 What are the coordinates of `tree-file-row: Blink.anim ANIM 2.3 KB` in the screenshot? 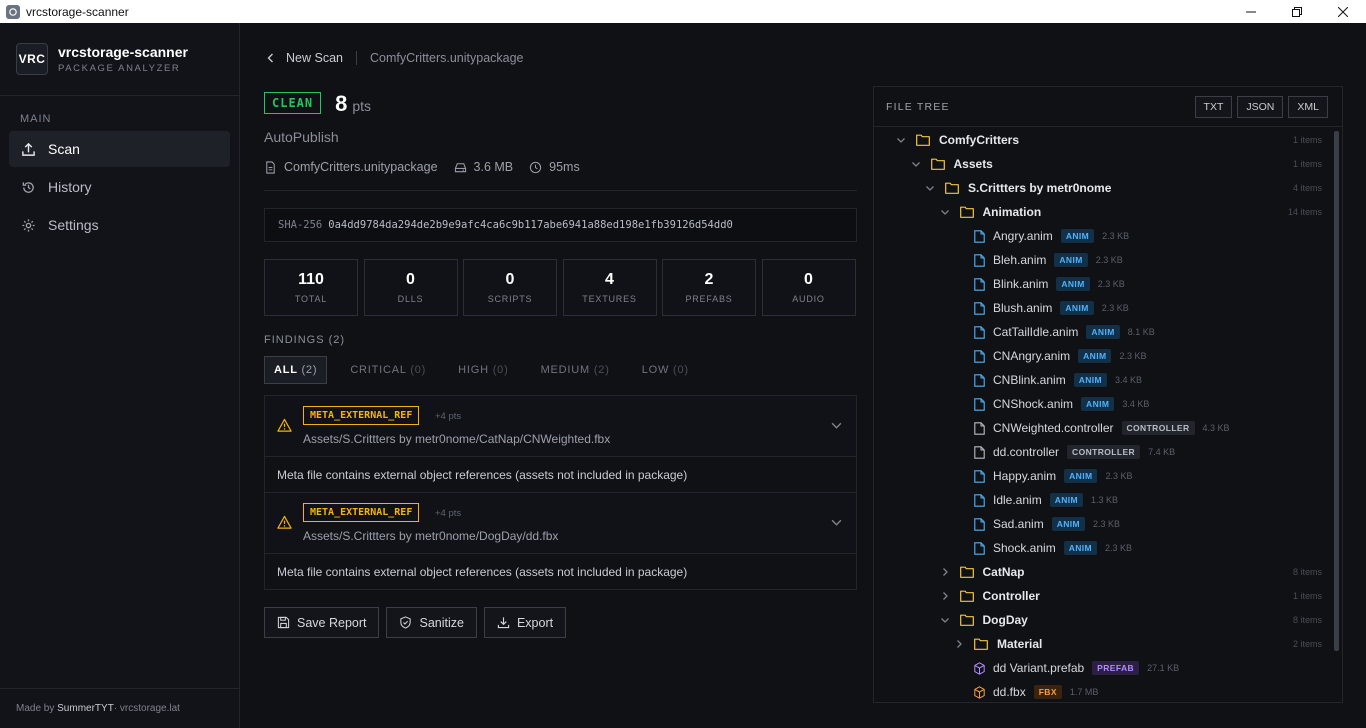 It's located at (1103, 284).